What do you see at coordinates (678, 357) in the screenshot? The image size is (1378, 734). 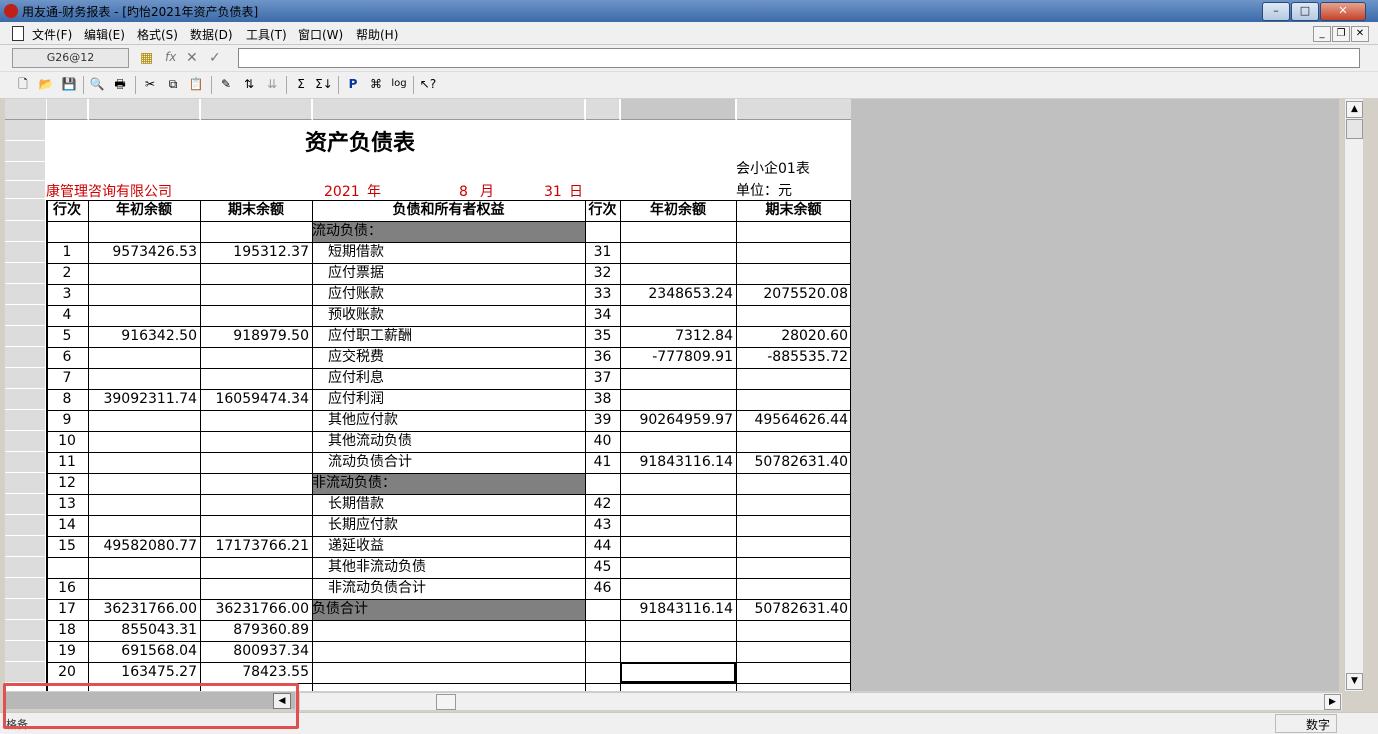 I see `amount-cell: -777809.91` at bounding box center [678, 357].